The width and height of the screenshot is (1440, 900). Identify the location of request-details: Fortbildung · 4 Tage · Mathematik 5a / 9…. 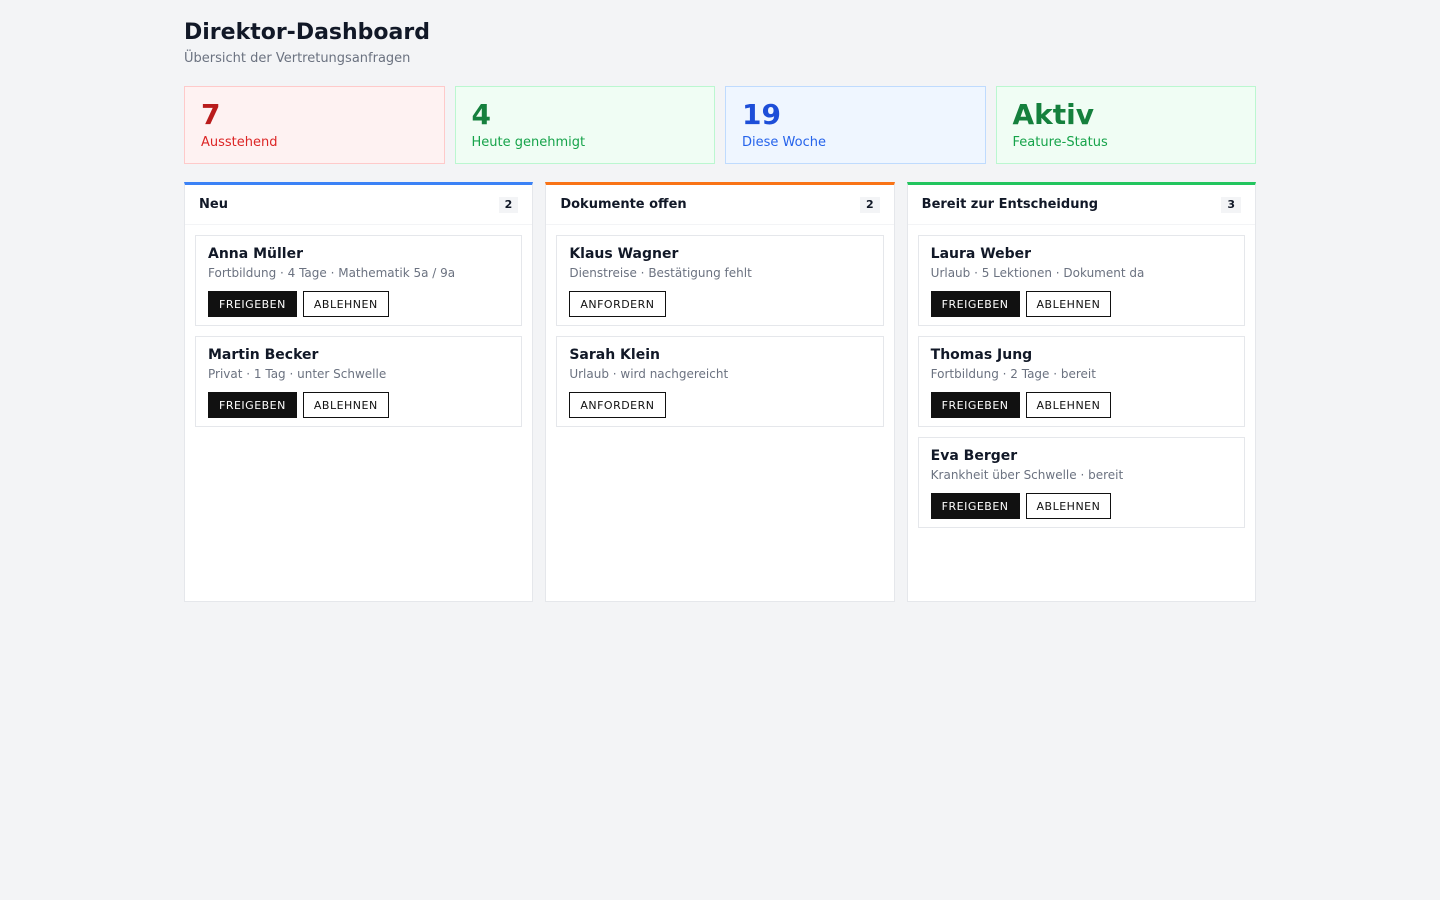
(332, 273).